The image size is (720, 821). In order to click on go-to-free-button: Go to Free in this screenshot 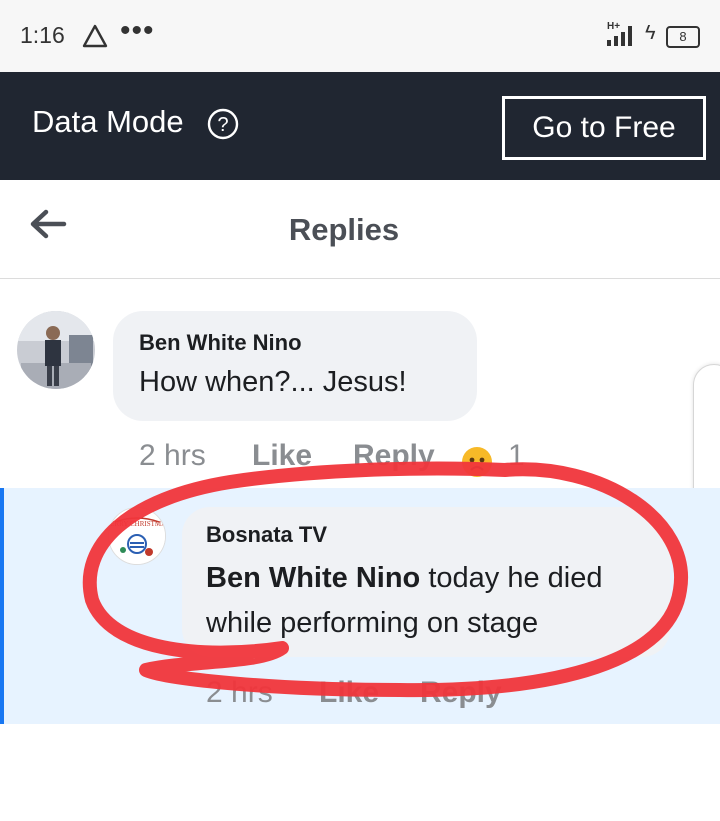, I will do `click(604, 128)`.